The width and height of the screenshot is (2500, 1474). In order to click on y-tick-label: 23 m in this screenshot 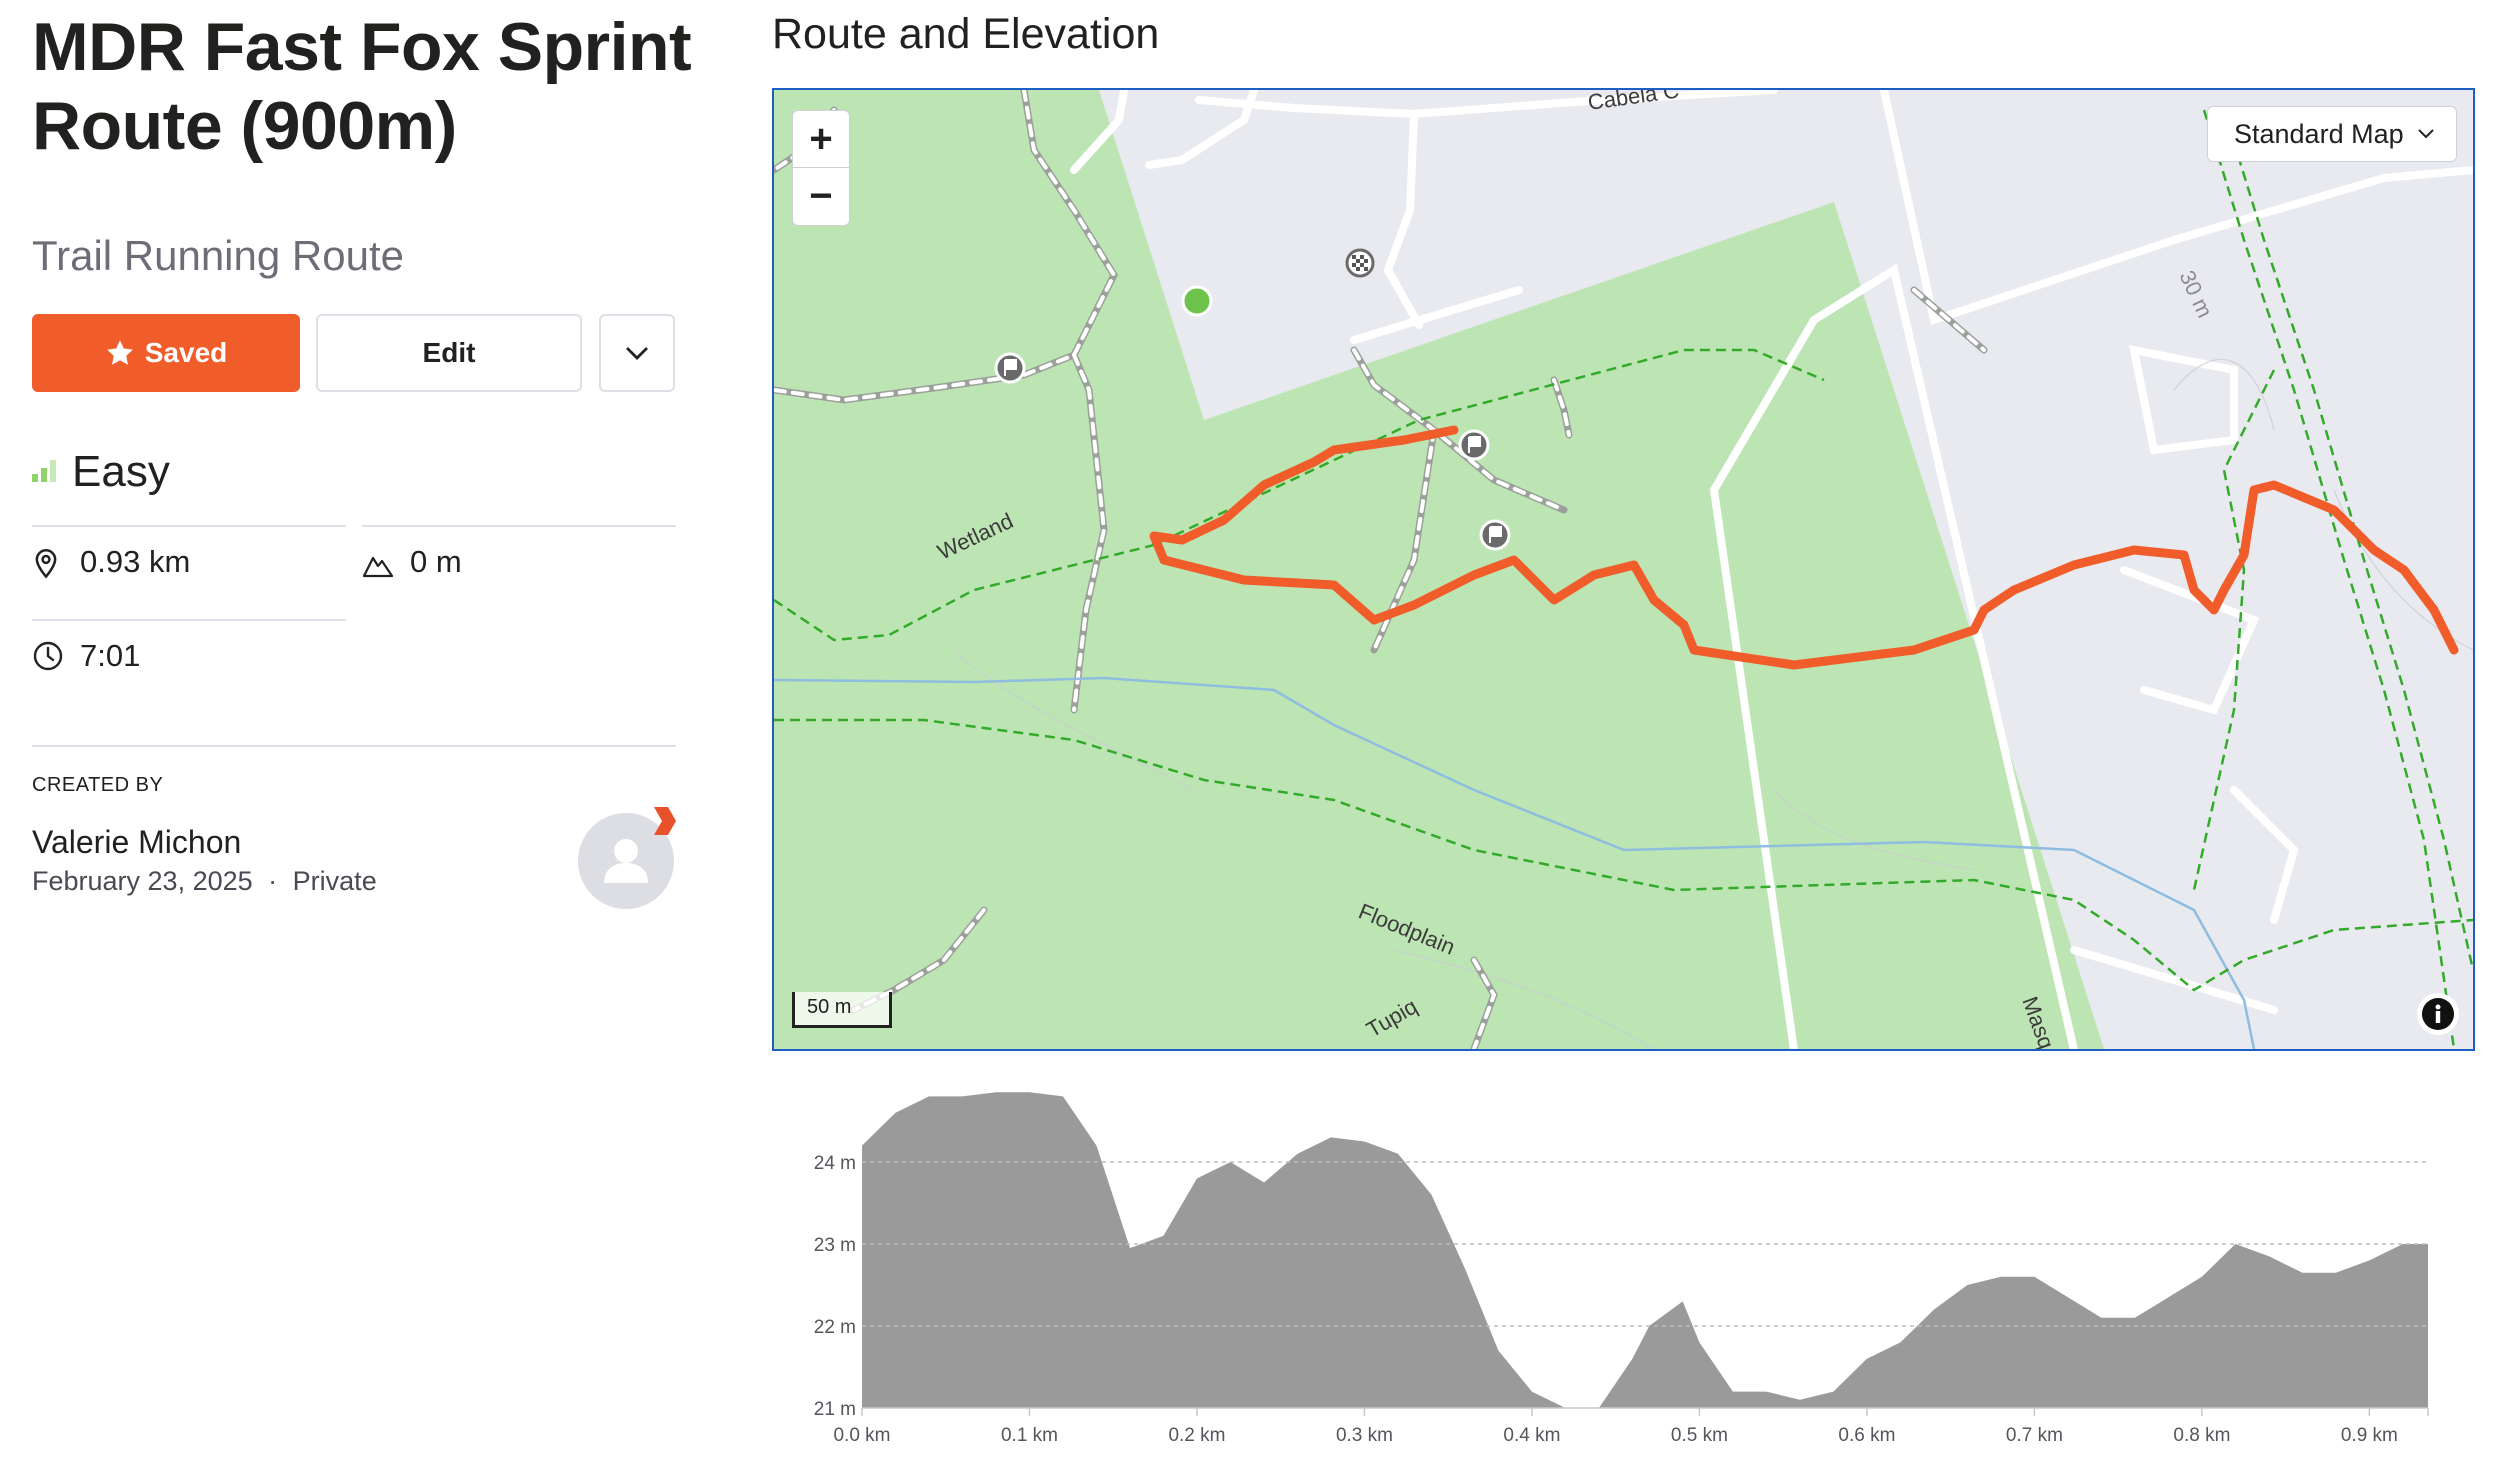, I will do `click(835, 1245)`.